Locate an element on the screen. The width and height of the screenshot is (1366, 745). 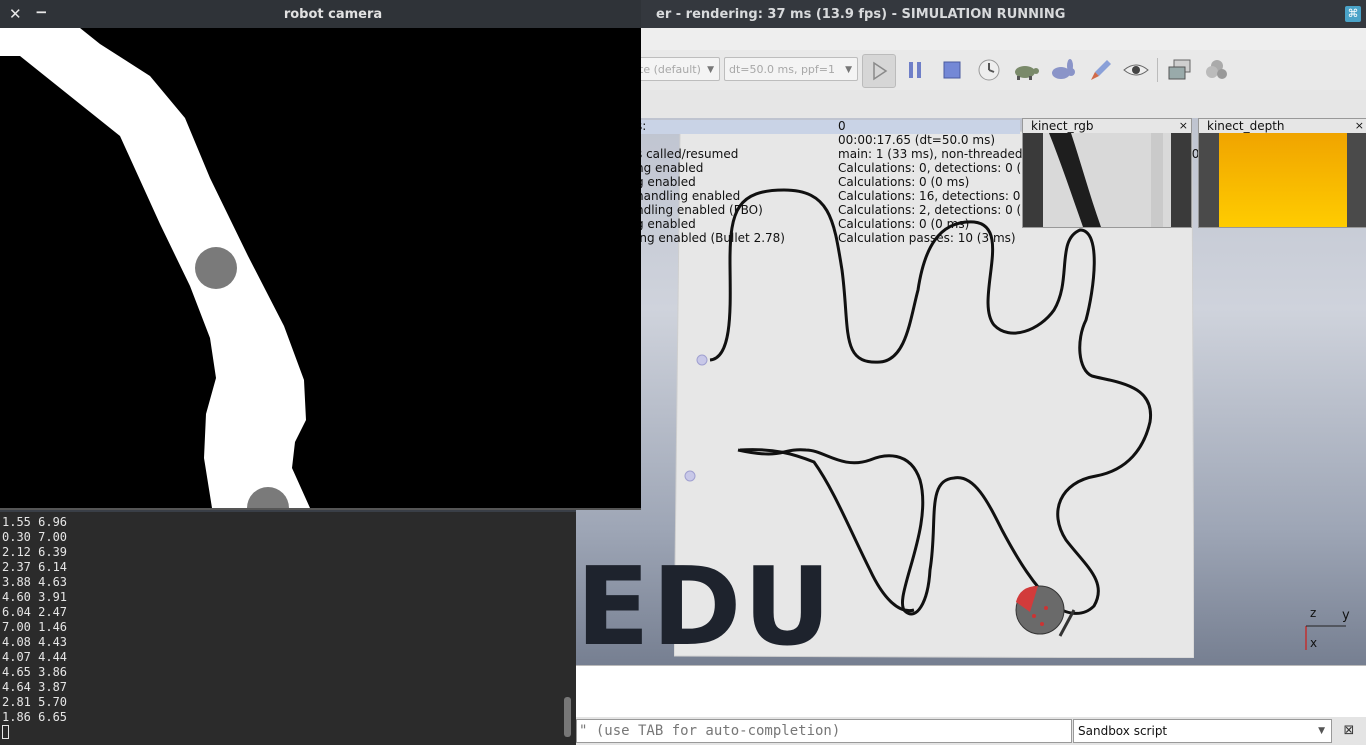
timestep-select-value: dt=50.0 ms, ppf=1 is located at coordinates (782, 69).